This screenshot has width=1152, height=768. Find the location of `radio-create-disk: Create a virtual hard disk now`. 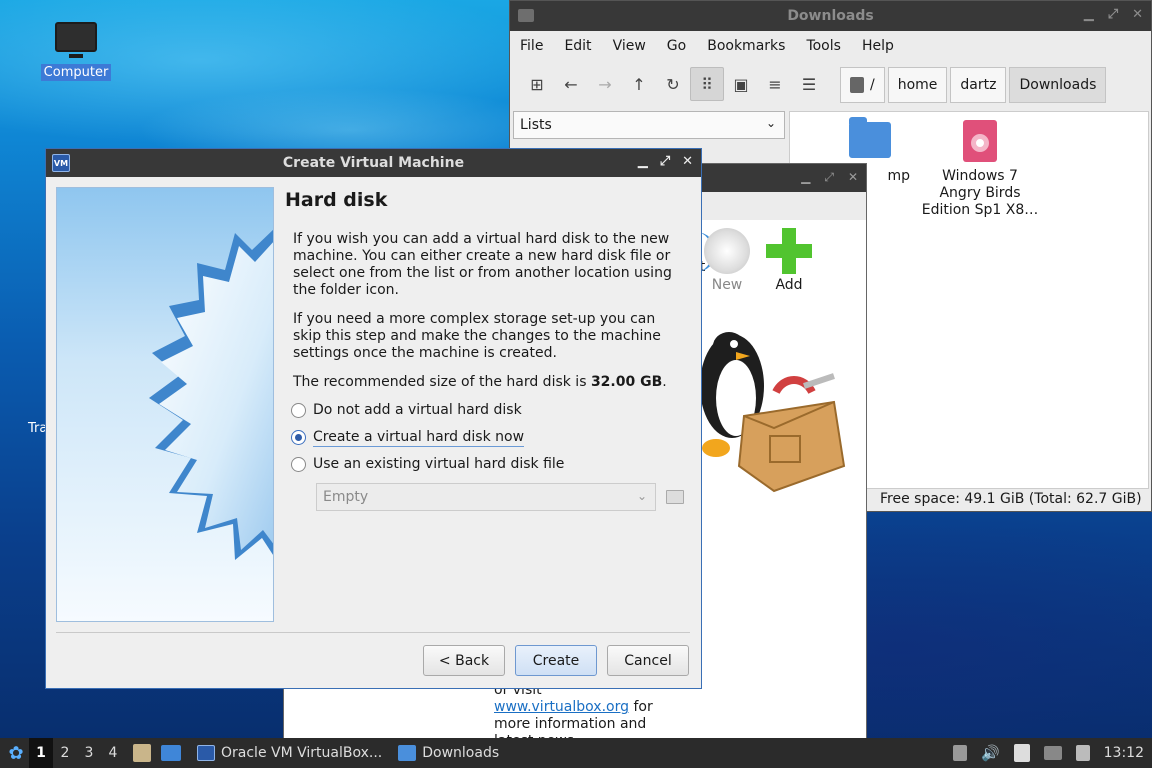

radio-create-disk: Create a virtual hard disk now is located at coordinates (487, 437).